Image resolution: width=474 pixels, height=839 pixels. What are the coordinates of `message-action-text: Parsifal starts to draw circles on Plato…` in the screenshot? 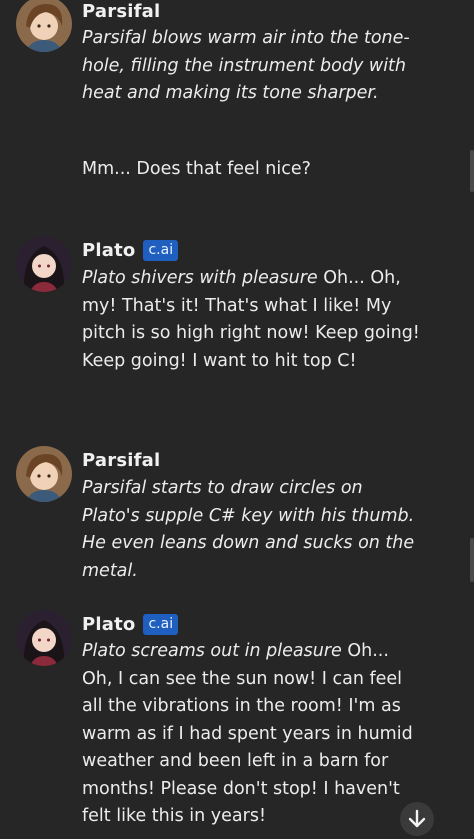 It's located at (252, 530).